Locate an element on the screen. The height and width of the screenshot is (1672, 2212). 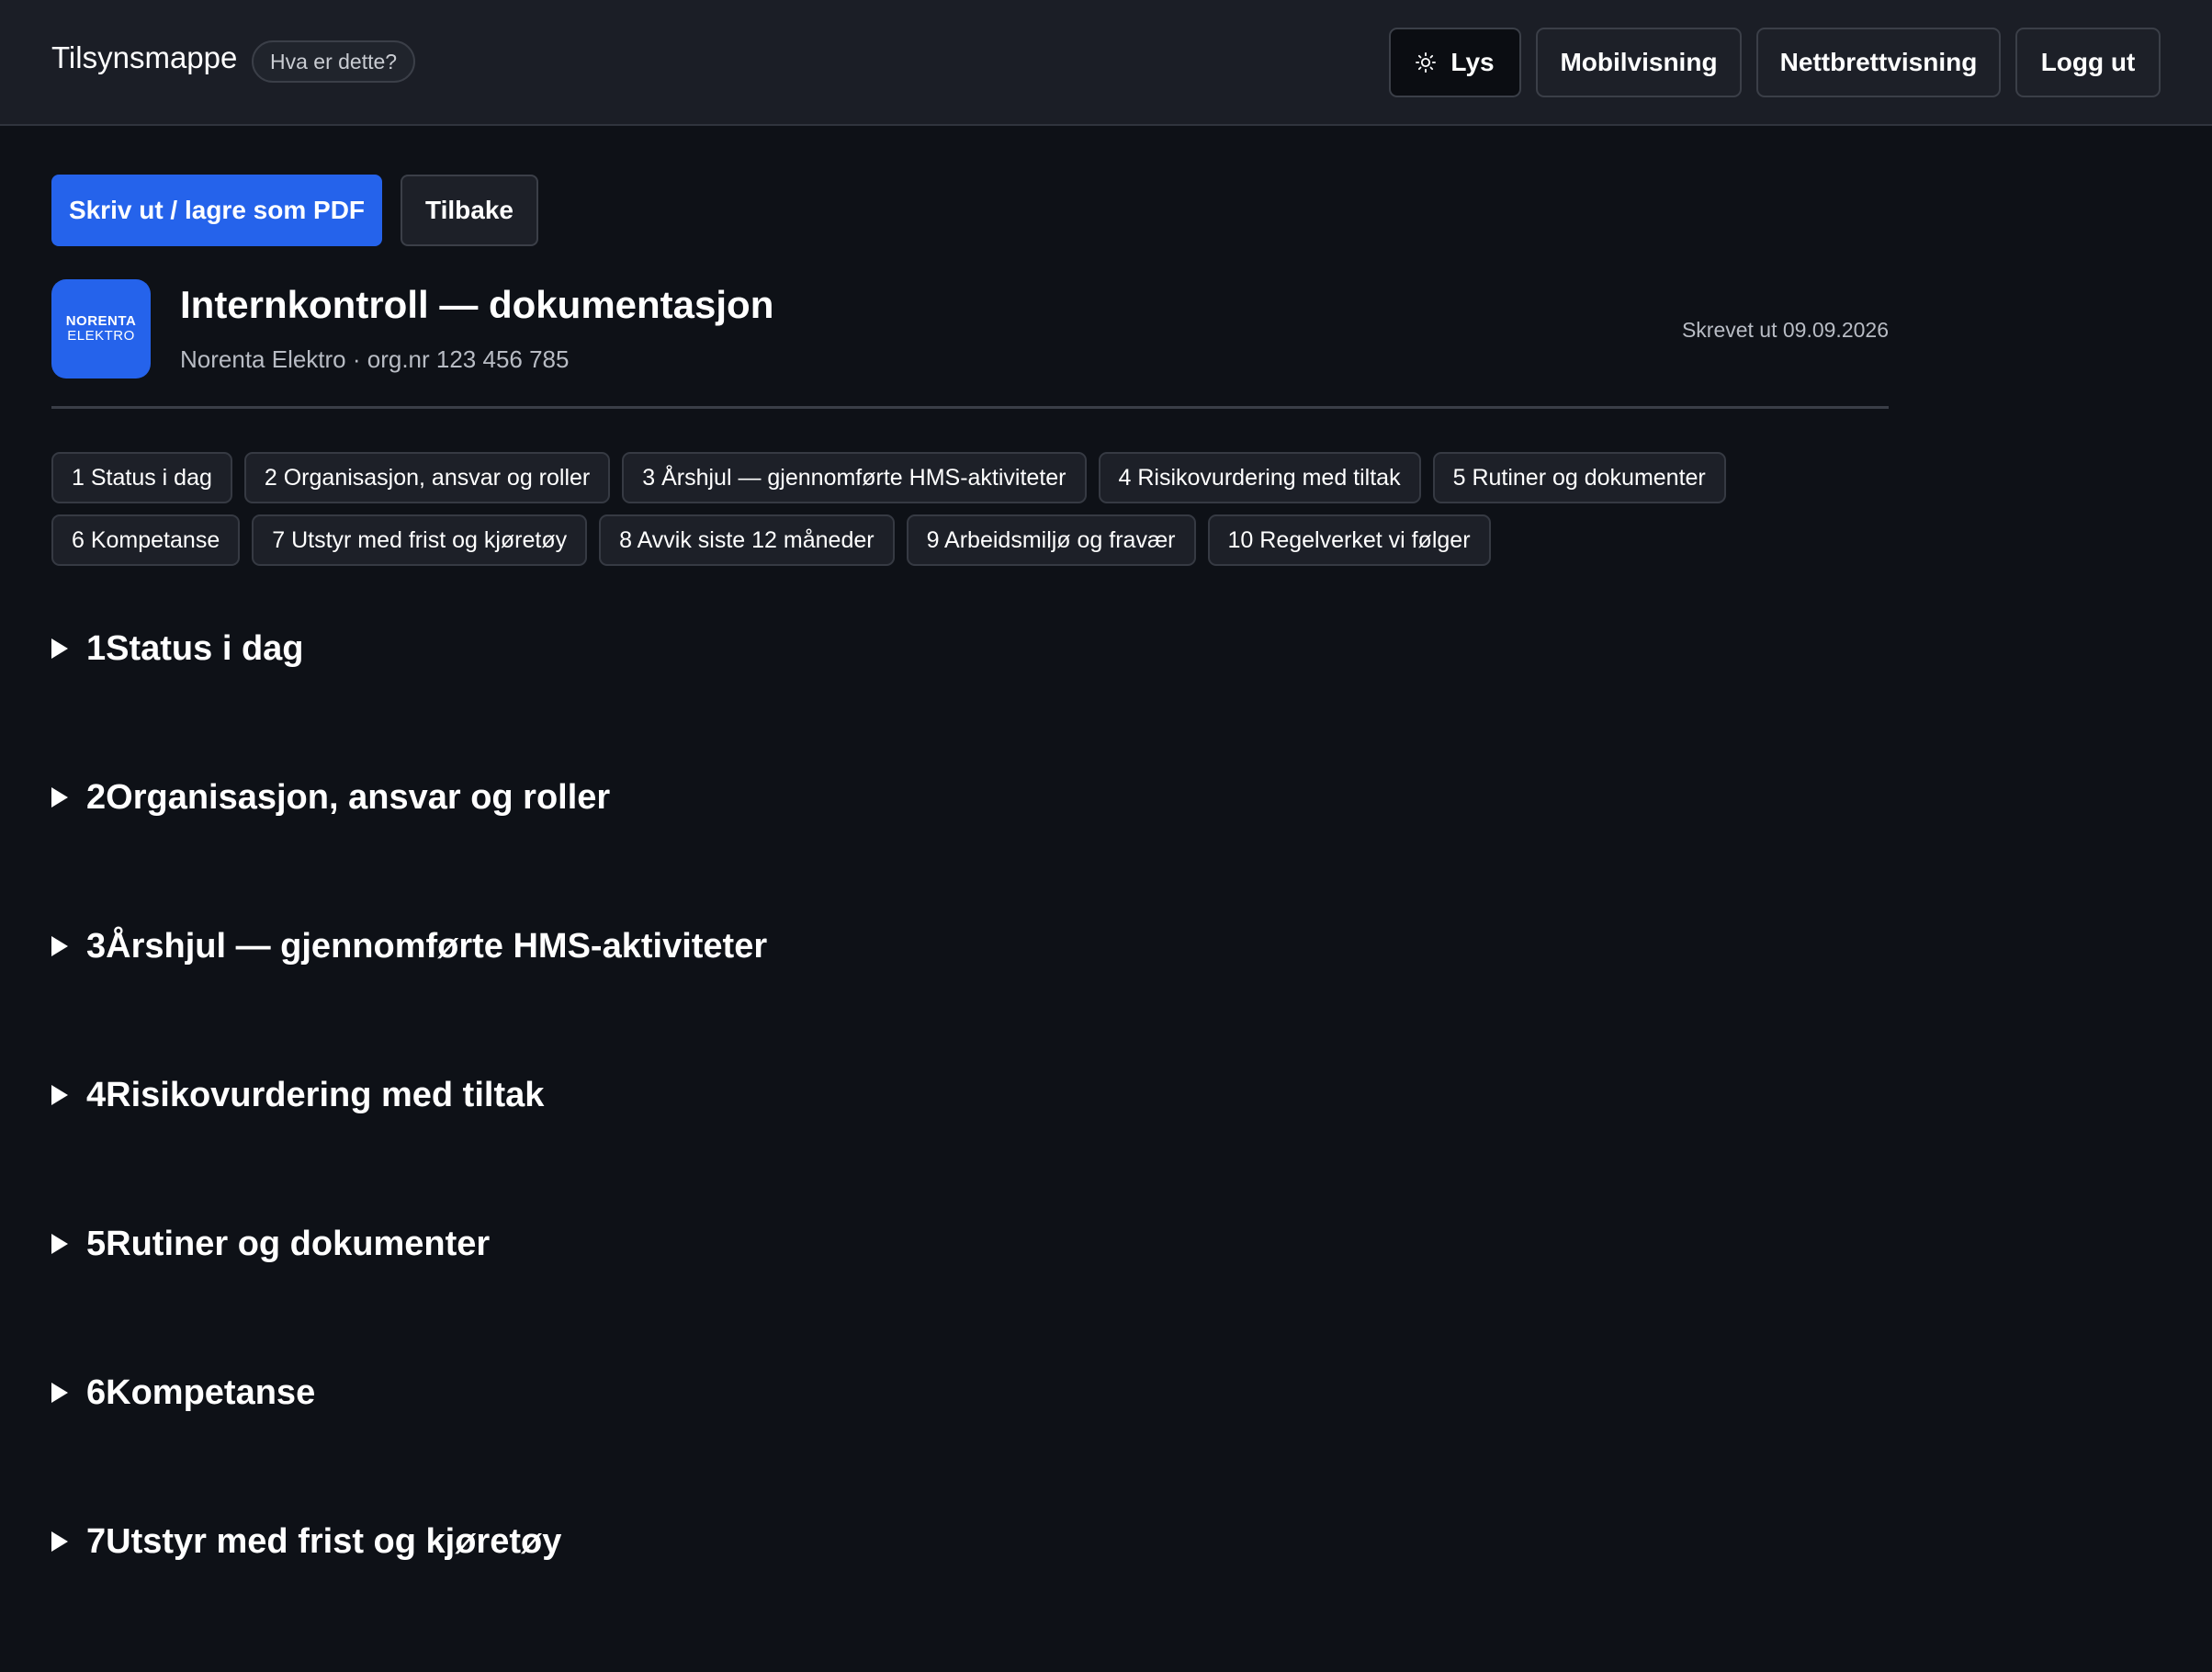
toc-chip-2: 2 Organisasjon, ansvar og roller is located at coordinates (427, 477).